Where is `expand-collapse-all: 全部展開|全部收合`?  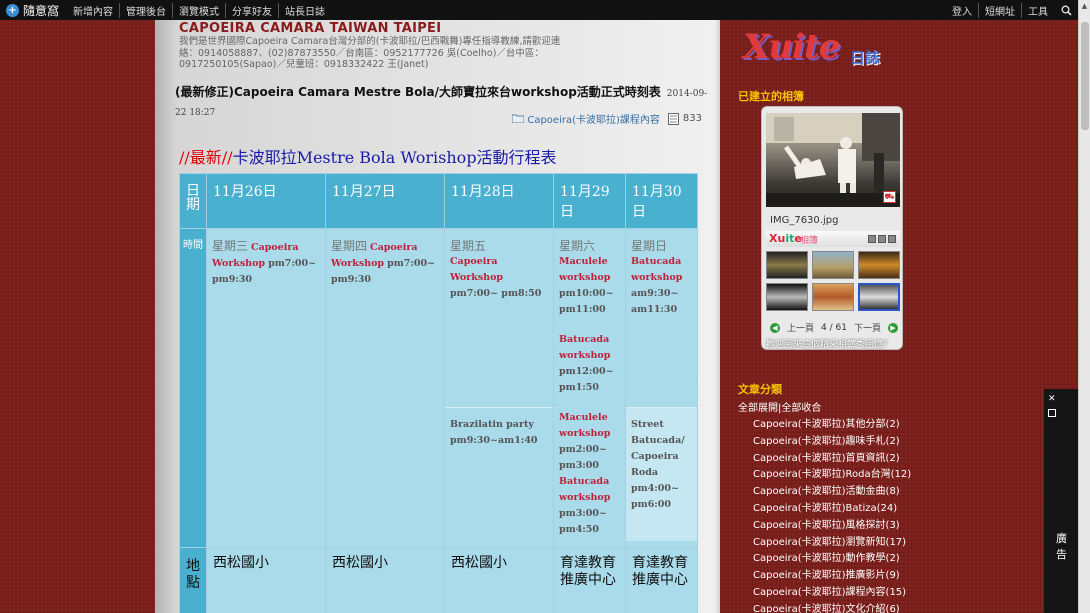 expand-collapse-all: 全部展開|全部收合 is located at coordinates (828, 406).